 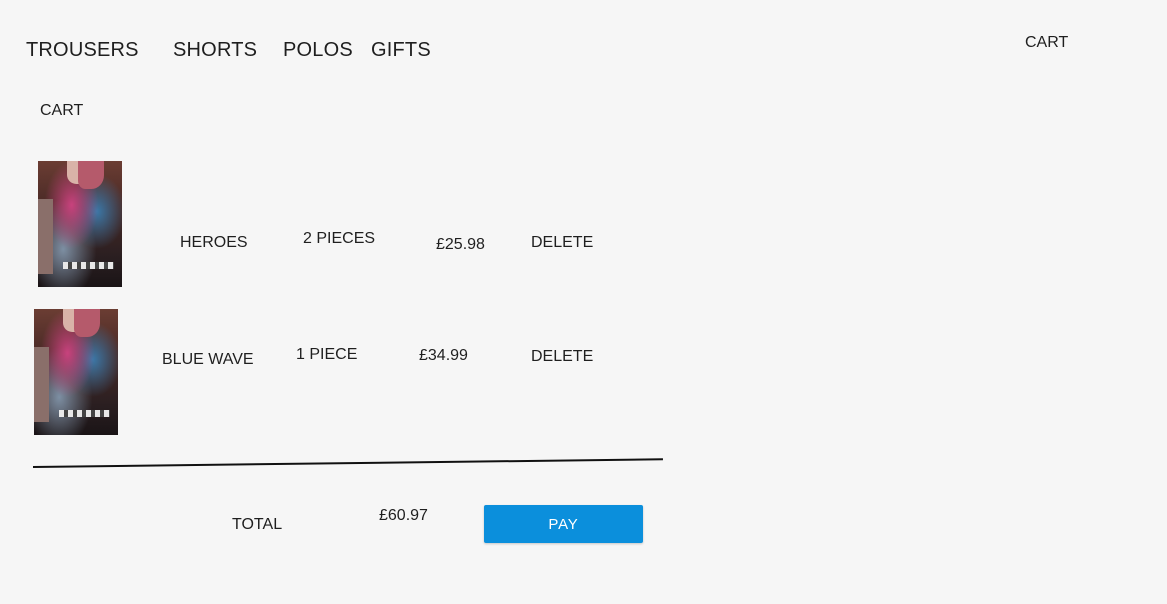 I want to click on total-value: £60.97, so click(x=403, y=515).